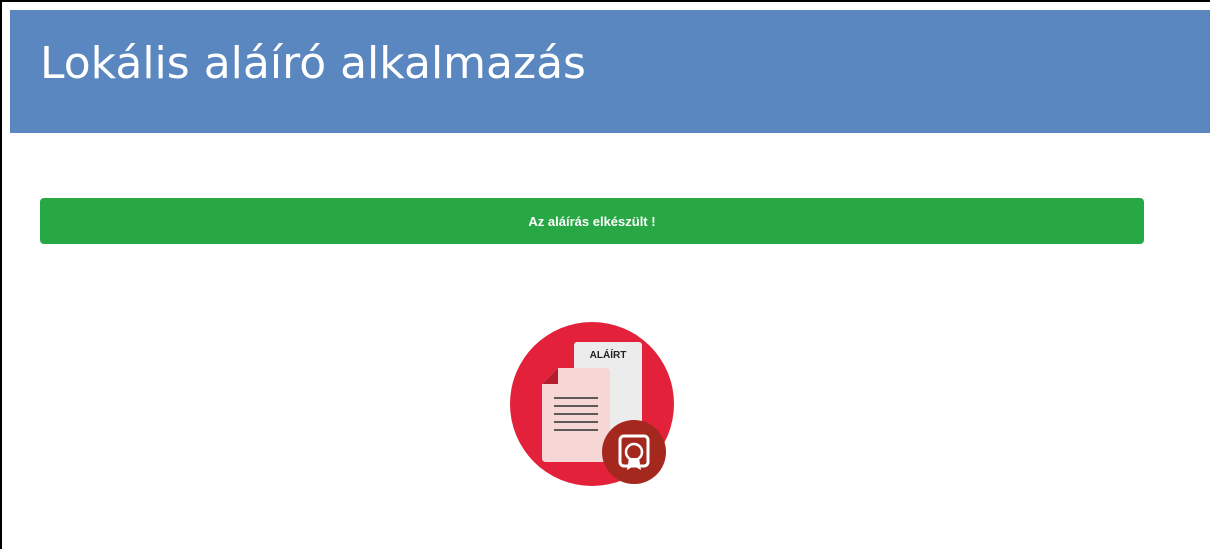  I want to click on seal-badge, so click(634, 452).